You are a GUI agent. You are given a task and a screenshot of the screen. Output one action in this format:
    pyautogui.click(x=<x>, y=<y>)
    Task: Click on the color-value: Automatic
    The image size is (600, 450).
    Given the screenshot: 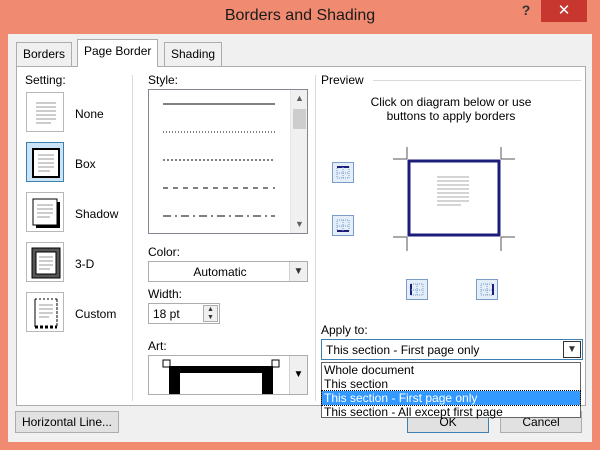 What is the action you would take?
    pyautogui.click(x=220, y=272)
    